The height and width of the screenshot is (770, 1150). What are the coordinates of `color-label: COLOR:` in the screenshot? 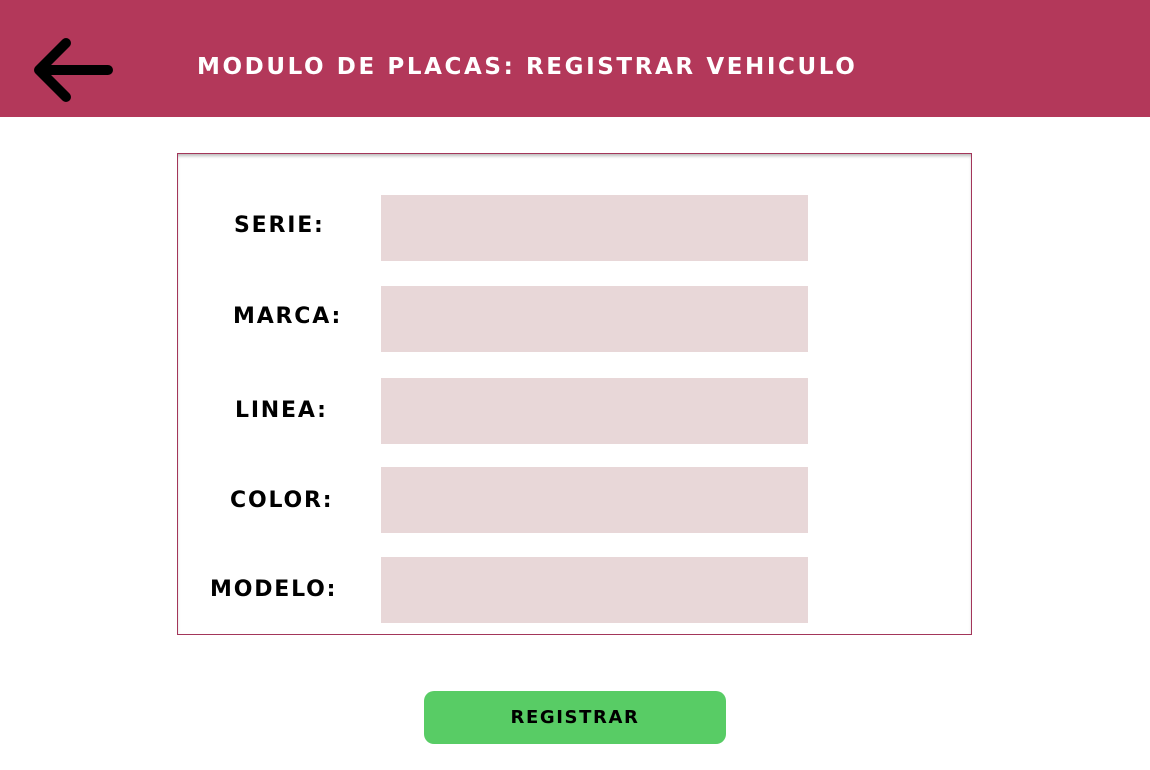 It's located at (282, 500).